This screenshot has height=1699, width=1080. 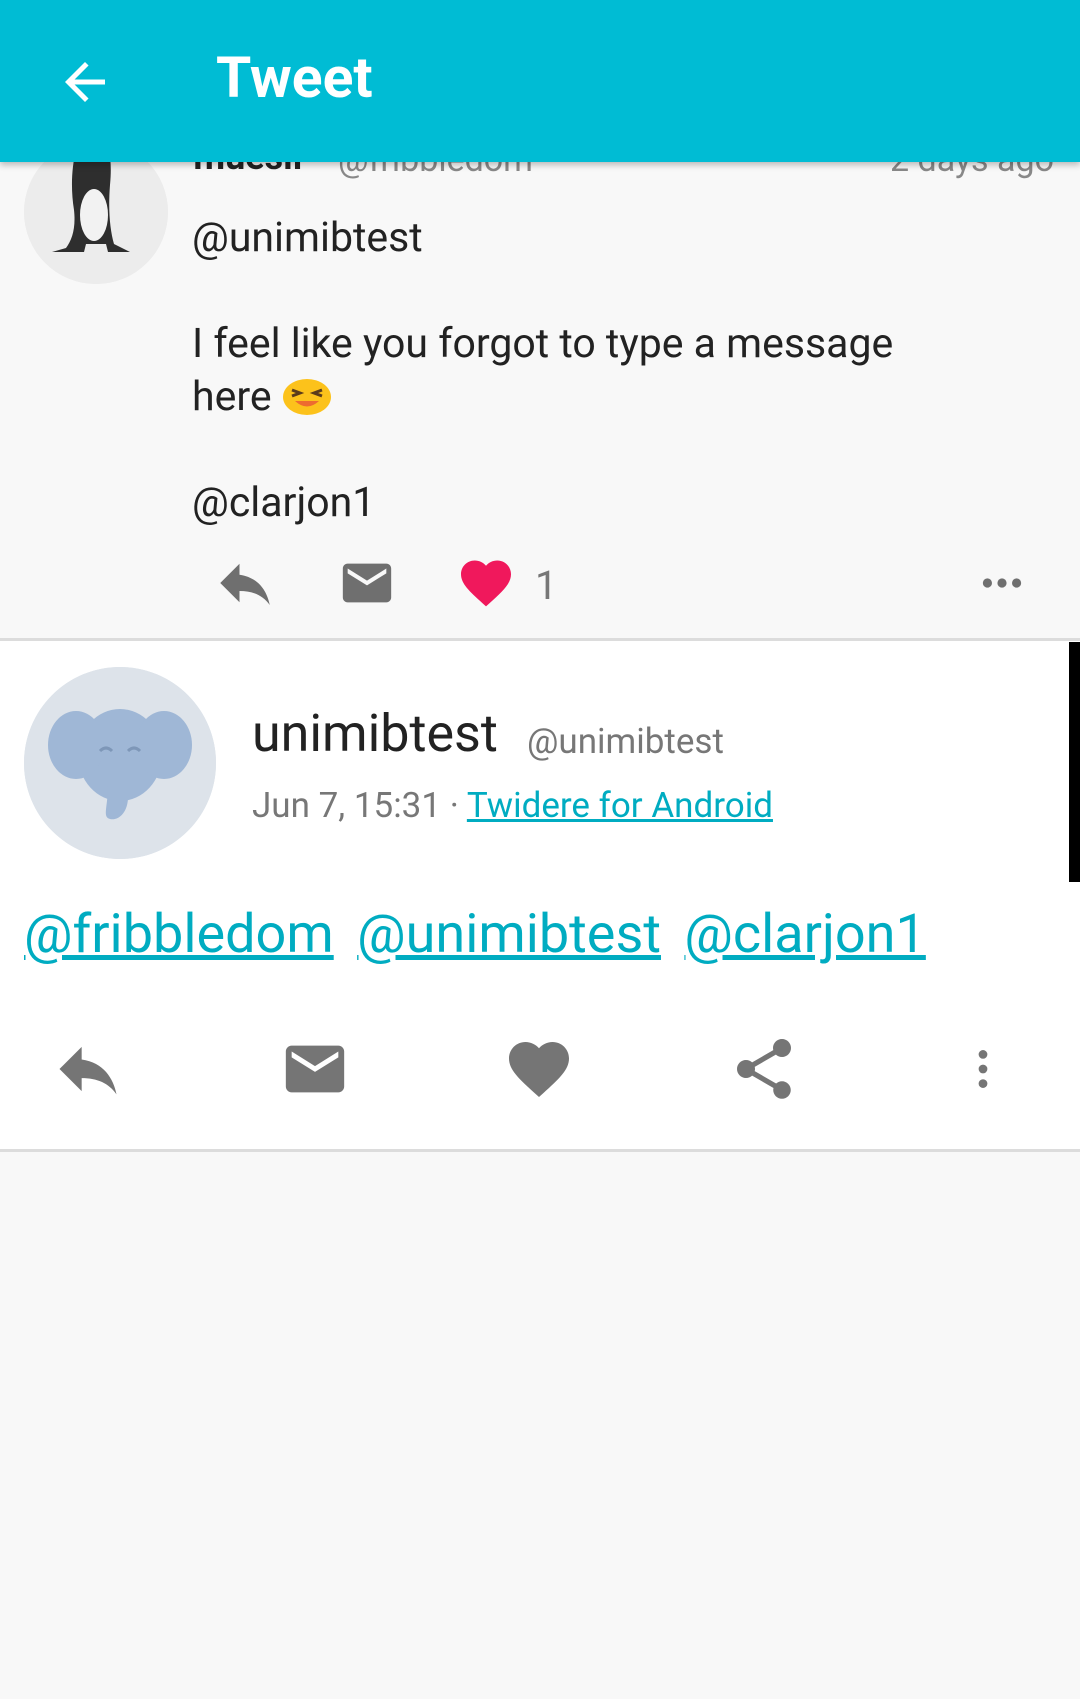 What do you see at coordinates (294, 77) in the screenshot?
I see `page-title: Tweet` at bounding box center [294, 77].